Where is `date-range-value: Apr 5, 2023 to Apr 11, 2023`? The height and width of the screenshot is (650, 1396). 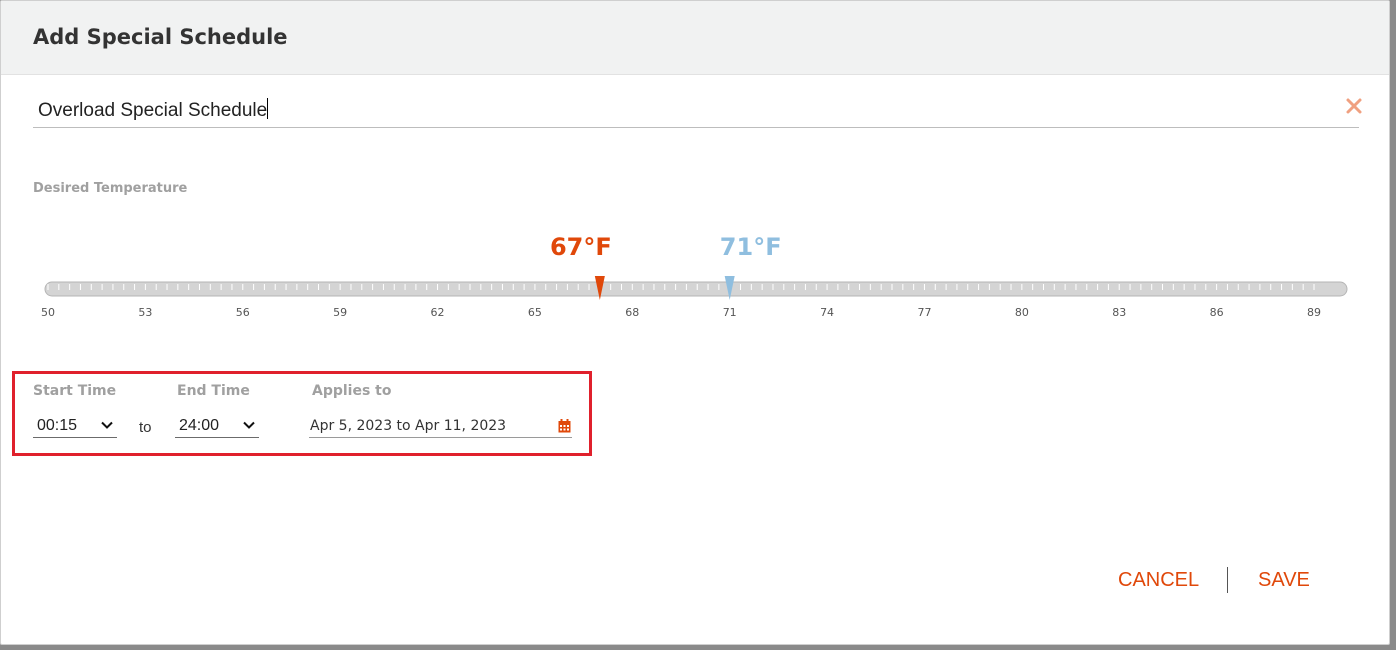 date-range-value: Apr 5, 2023 to Apr 11, 2023 is located at coordinates (408, 426).